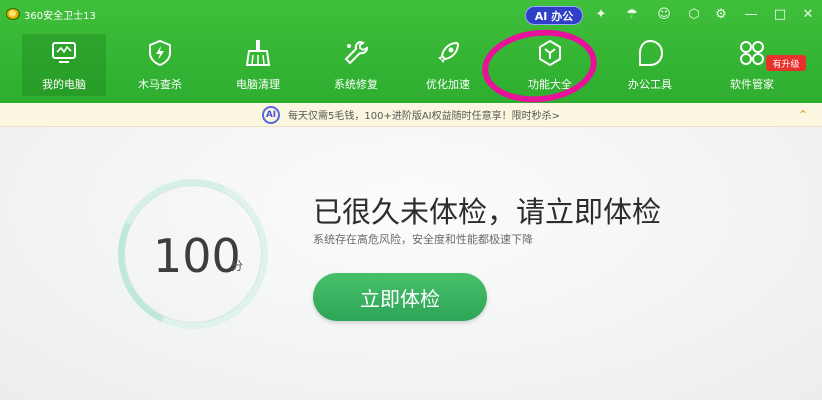 The width and height of the screenshot is (822, 400). I want to click on promo-bar: AI 每天仅需5毛钱，100+进阶版AI权益随时任意享！限时秒杀> ⌃, so click(411, 115).